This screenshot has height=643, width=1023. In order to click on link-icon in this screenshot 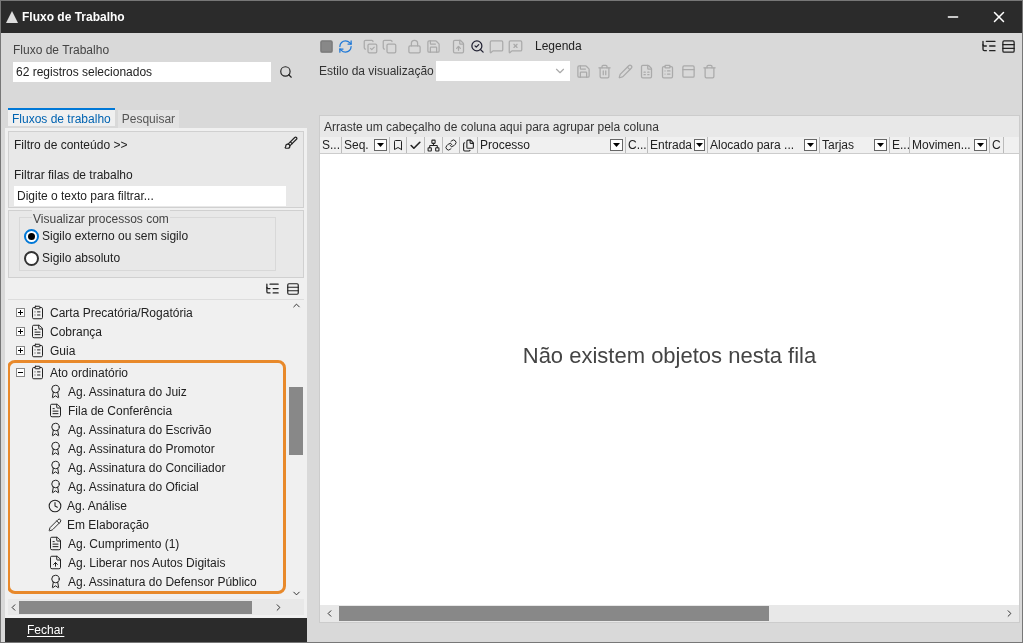, I will do `click(451, 145)`.